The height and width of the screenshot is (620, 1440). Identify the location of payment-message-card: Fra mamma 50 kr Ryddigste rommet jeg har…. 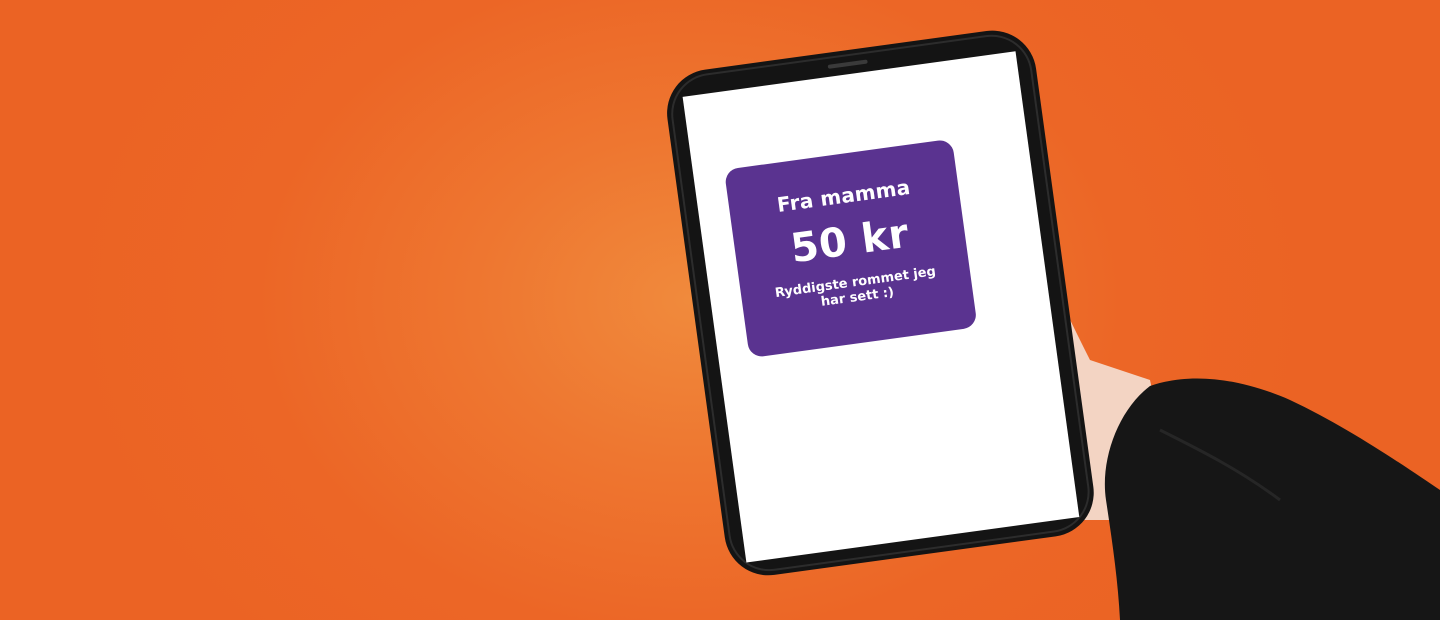
(850, 248).